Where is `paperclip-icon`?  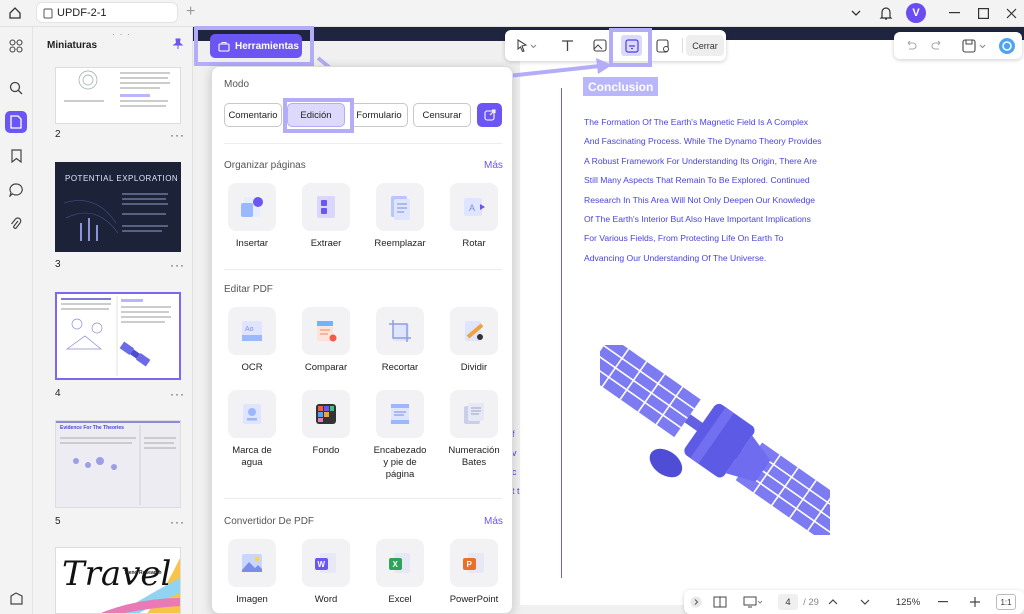
paperclip-icon is located at coordinates (16, 222).